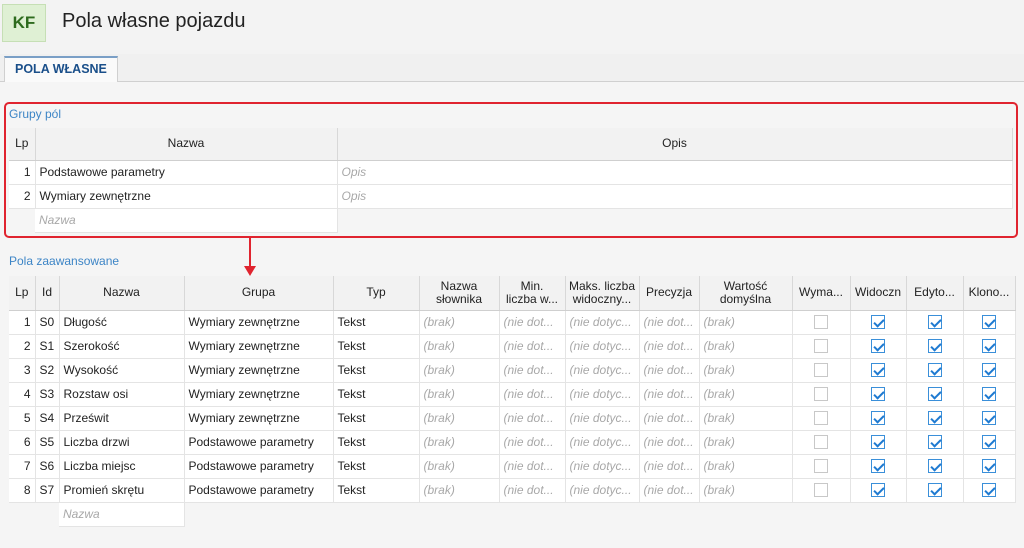 This screenshot has height=548, width=1024. Describe the element at coordinates (122, 418) in the screenshot. I see `field-name-cell: Prześwit` at that location.